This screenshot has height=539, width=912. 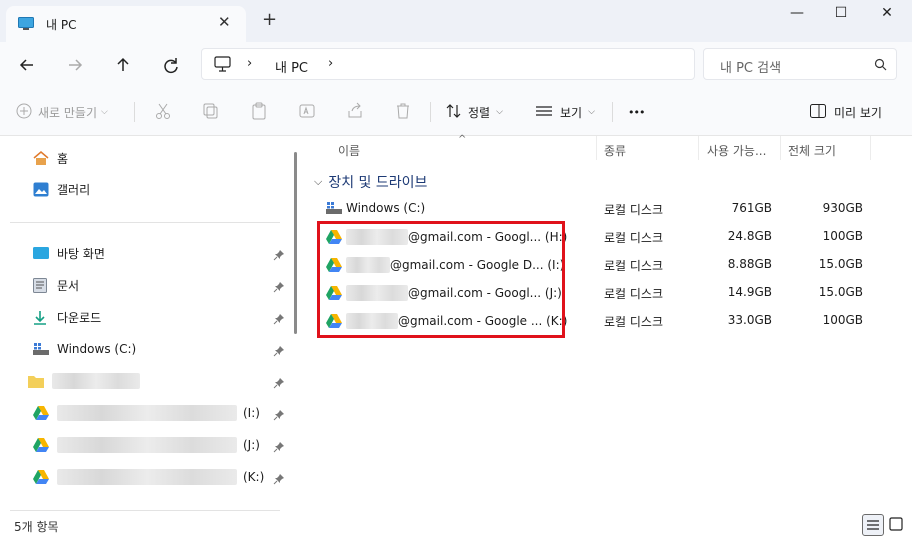 What do you see at coordinates (634, 238) in the screenshot?
I see `drive-type: 로컬 디스크` at bounding box center [634, 238].